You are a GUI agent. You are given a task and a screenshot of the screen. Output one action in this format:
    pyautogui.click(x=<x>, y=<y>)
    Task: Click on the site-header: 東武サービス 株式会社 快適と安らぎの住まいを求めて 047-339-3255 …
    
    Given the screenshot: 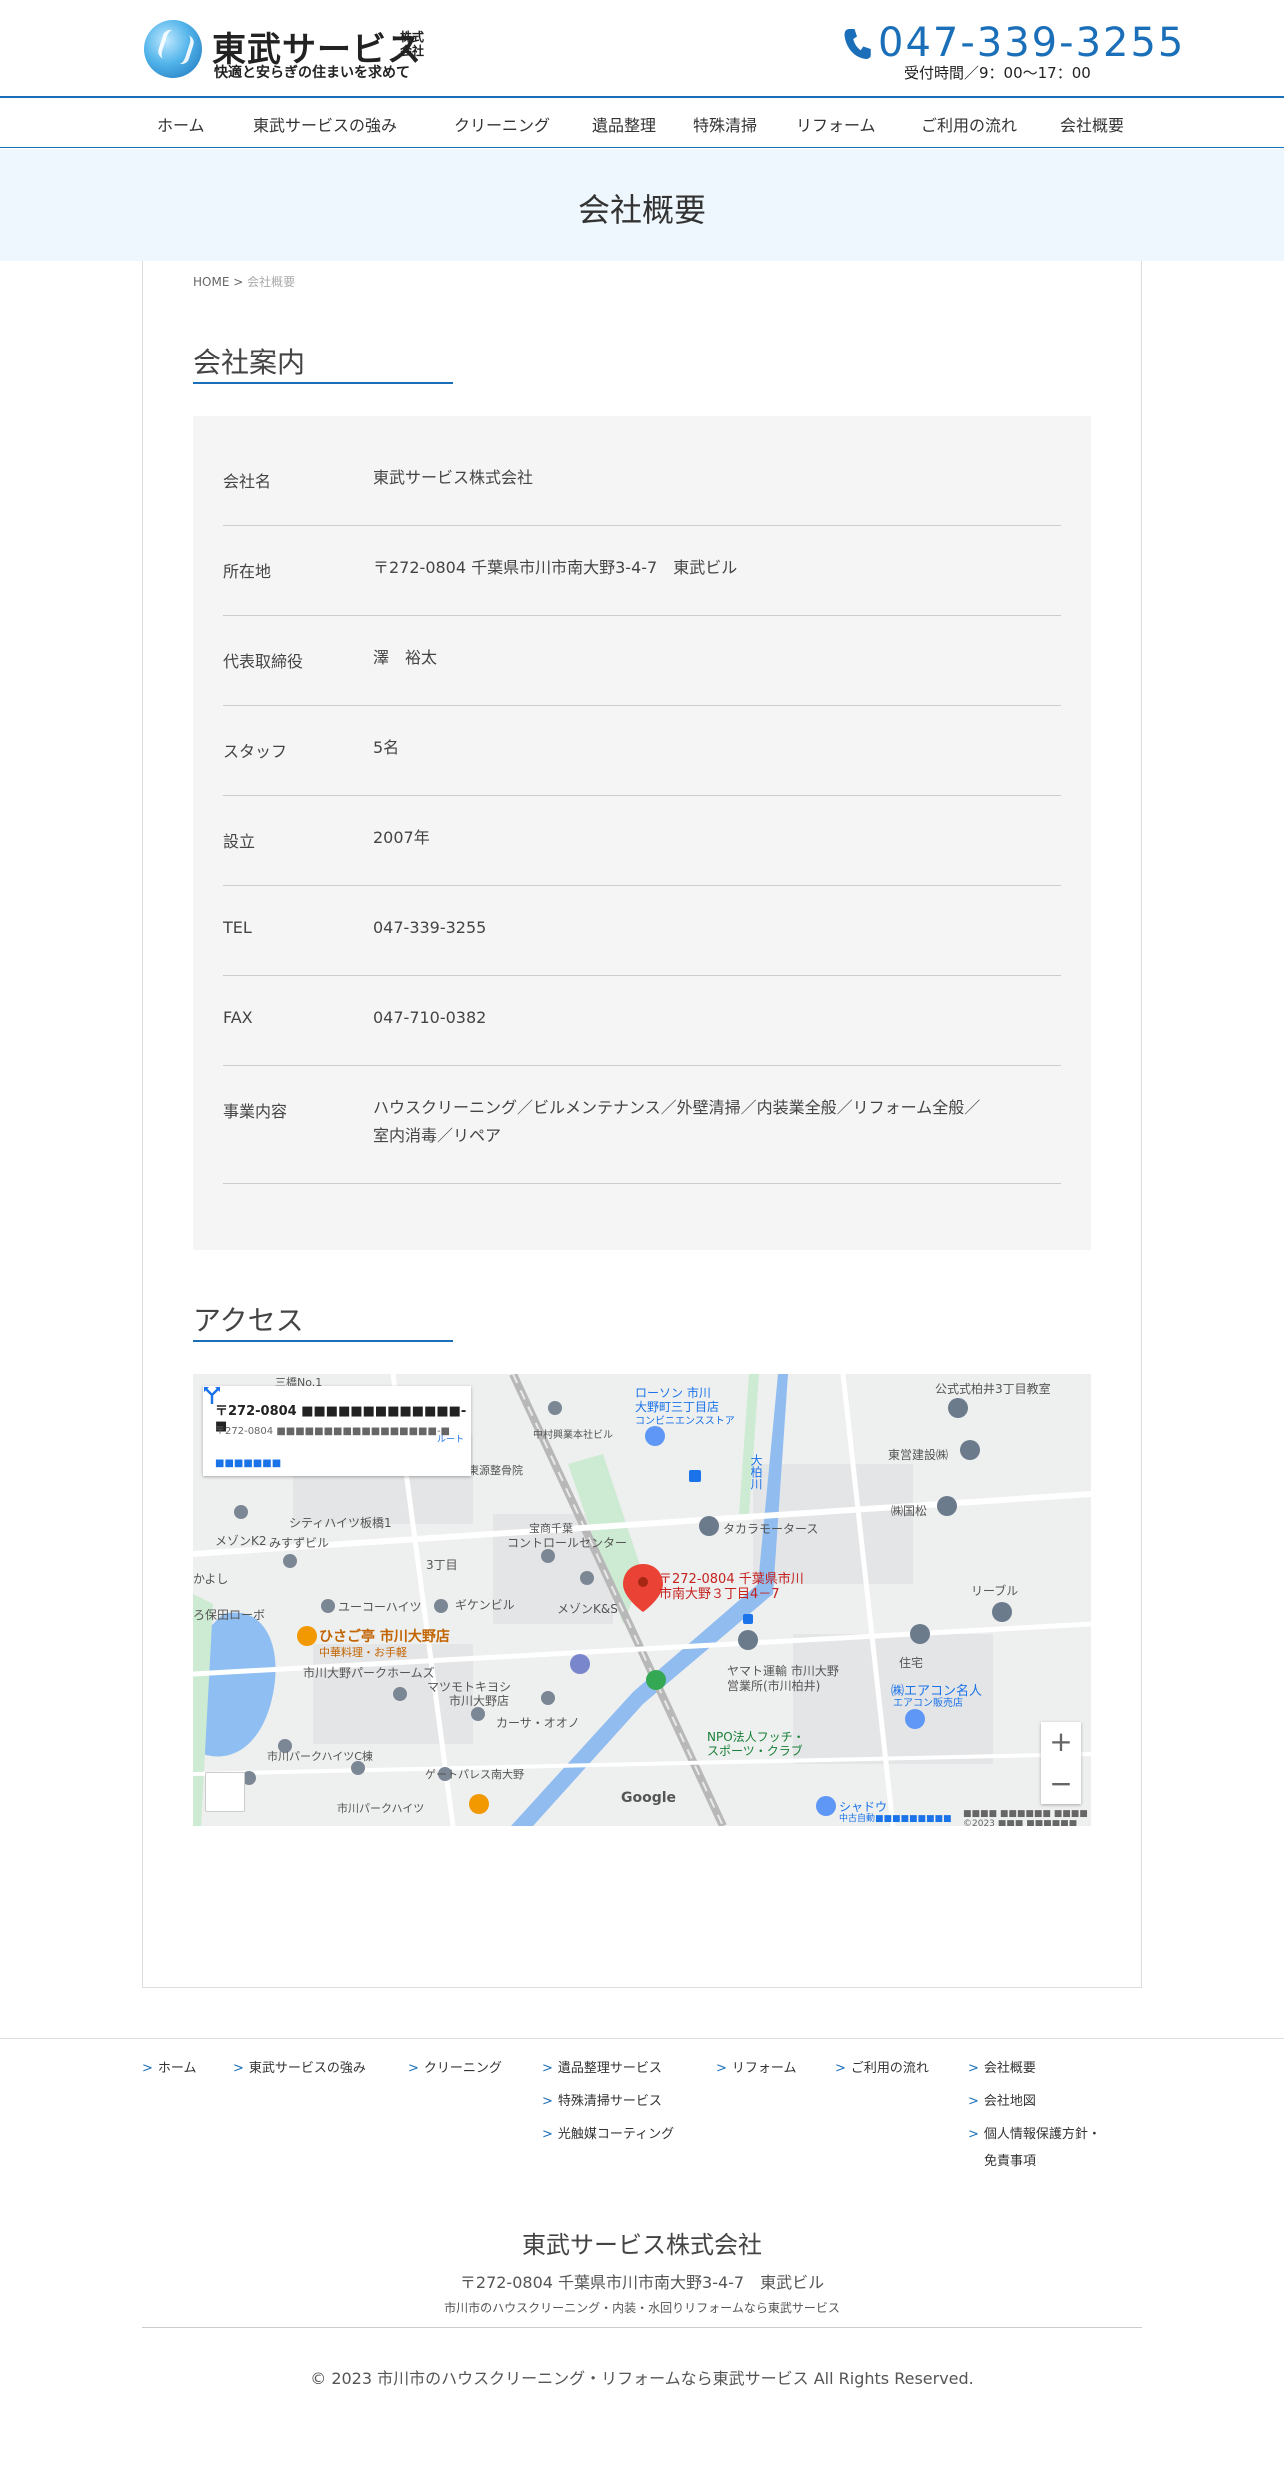 What is the action you would take?
    pyautogui.click(x=642, y=48)
    